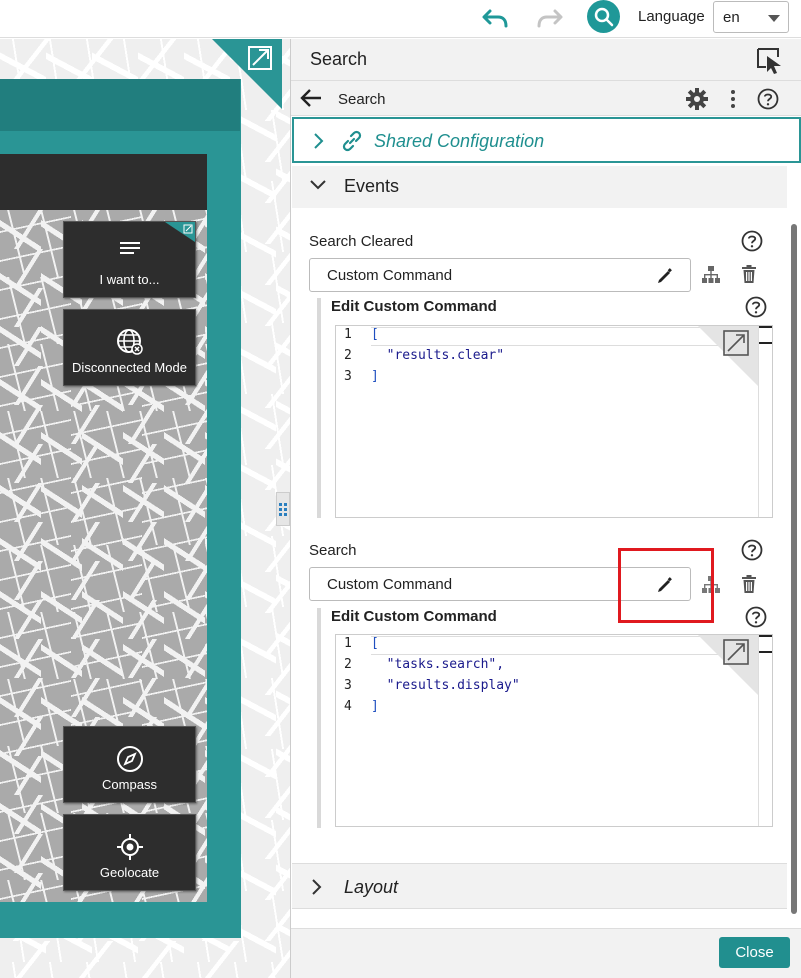  What do you see at coordinates (129, 759) in the screenshot?
I see `compass-icon` at bounding box center [129, 759].